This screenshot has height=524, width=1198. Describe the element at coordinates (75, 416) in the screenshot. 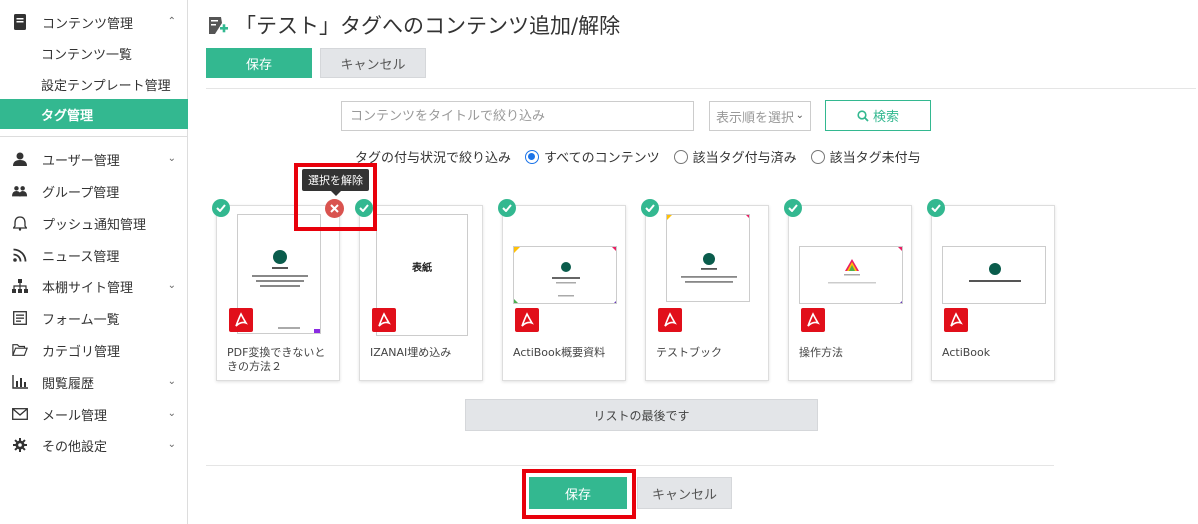

I see `sidebar-item-label: メール管理` at that location.